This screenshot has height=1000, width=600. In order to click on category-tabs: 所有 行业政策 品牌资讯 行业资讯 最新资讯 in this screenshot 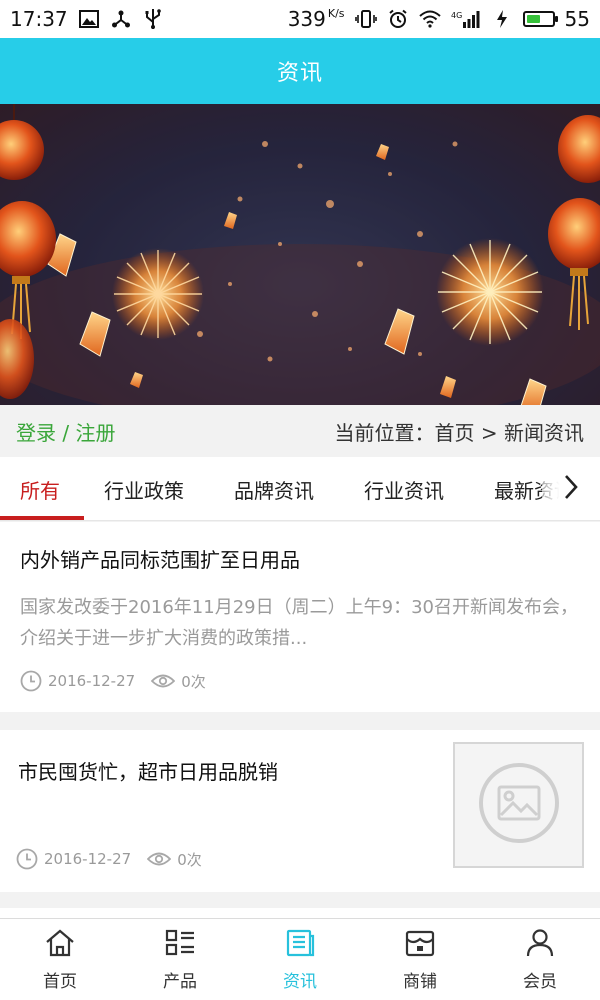, I will do `click(300, 489)`.